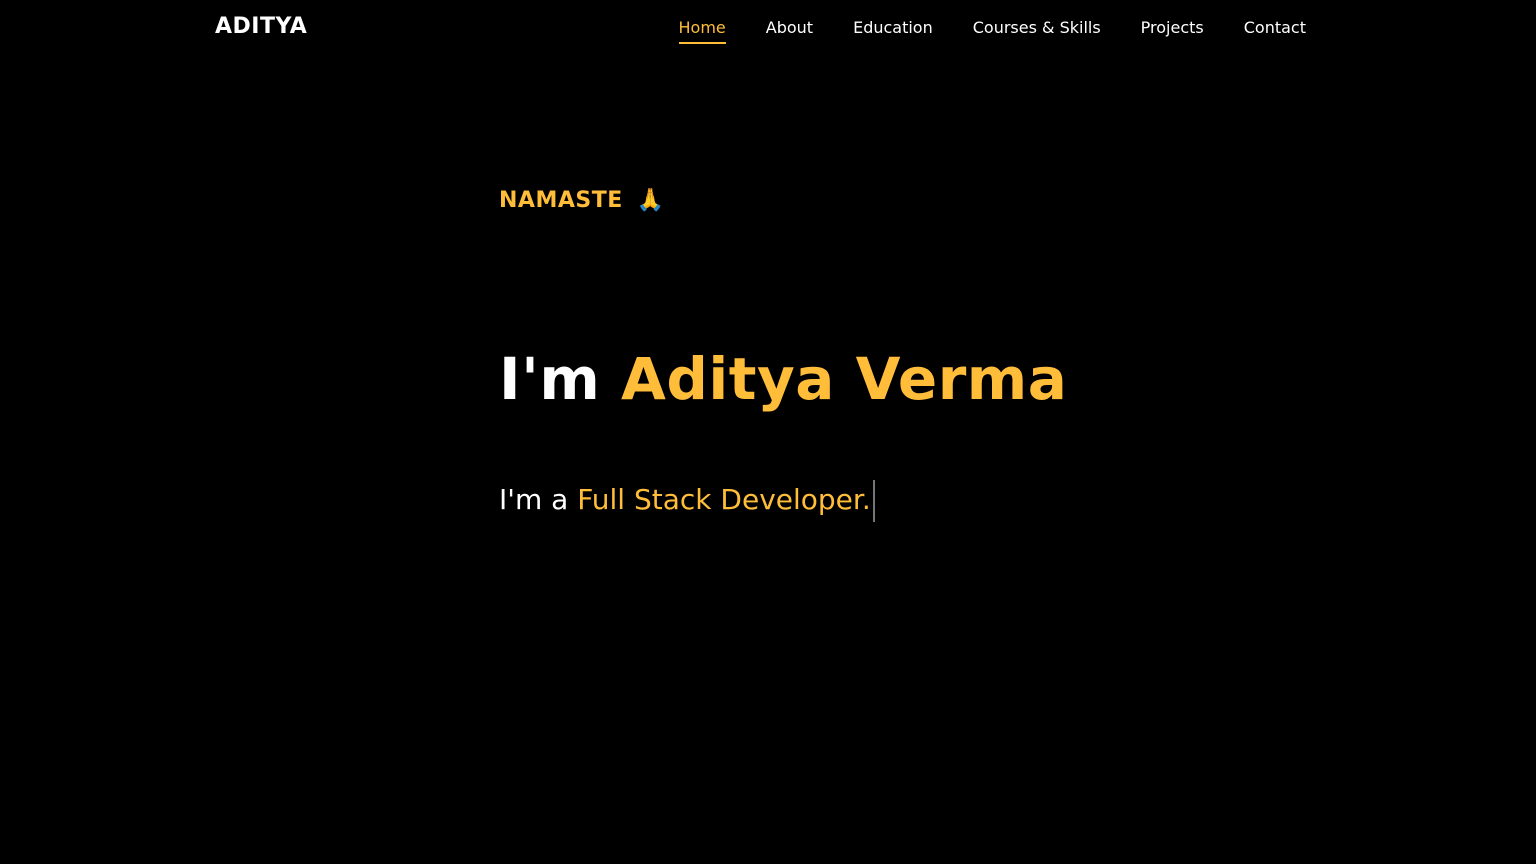  Describe the element at coordinates (893, 31) in the screenshot. I see `nav-link-education: Education` at that location.